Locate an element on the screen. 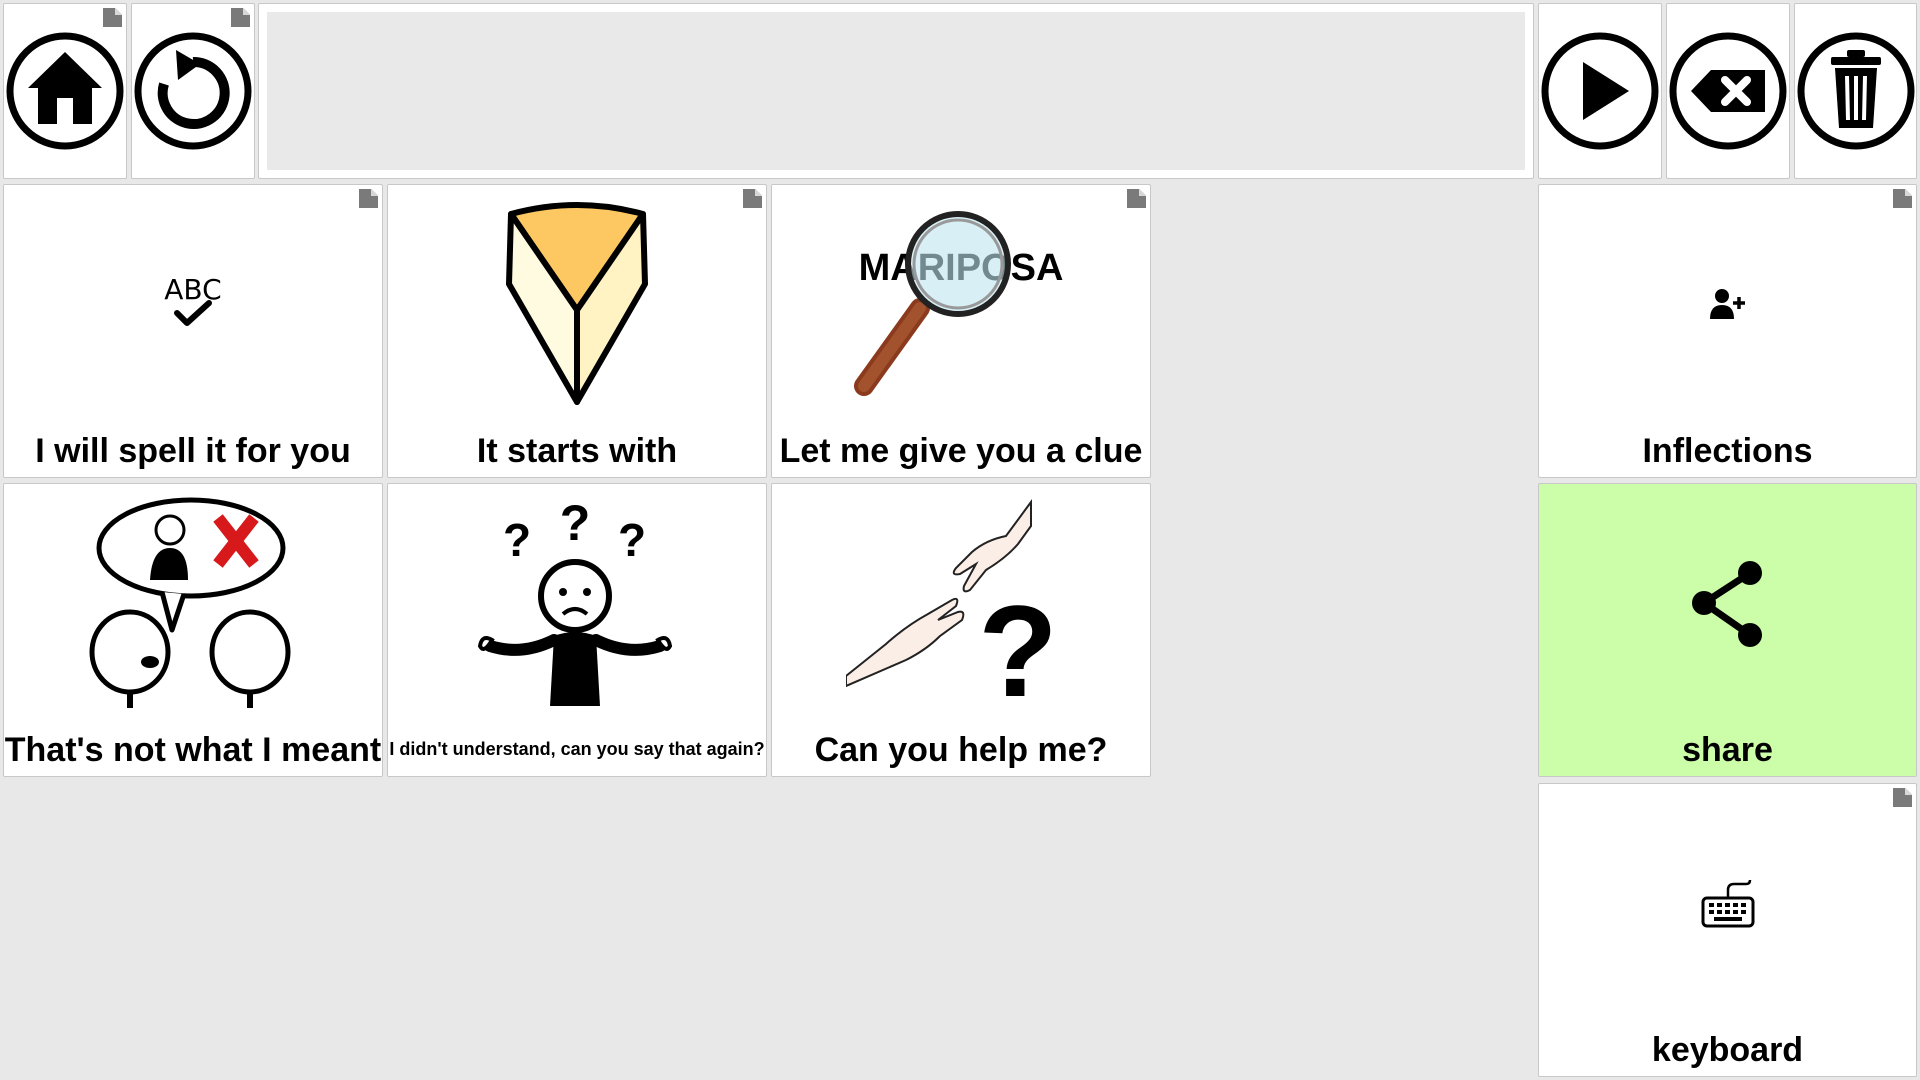 Image resolution: width=1920 pixels, height=1080 pixels. home-icon is located at coordinates (65, 91).